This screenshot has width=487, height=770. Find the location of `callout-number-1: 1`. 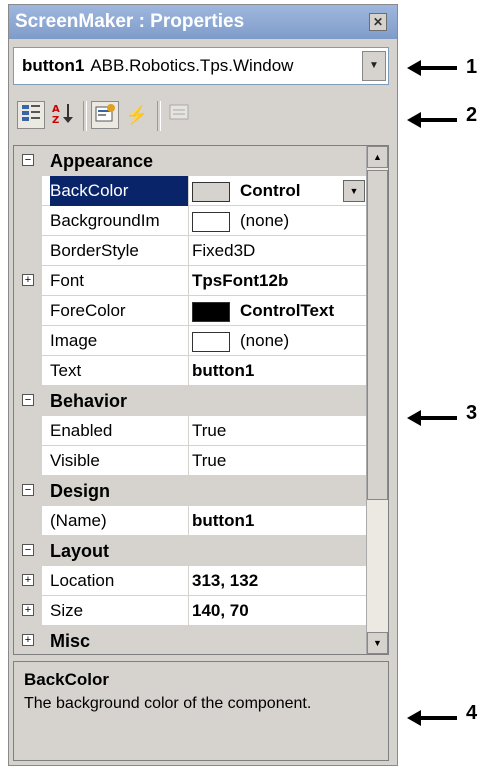

callout-number-1: 1 is located at coordinates (472, 67).